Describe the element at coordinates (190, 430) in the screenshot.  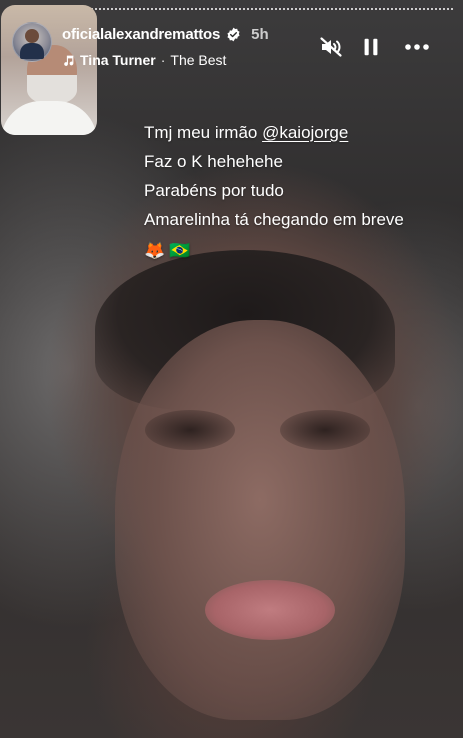
I see `left-eye-region` at that location.